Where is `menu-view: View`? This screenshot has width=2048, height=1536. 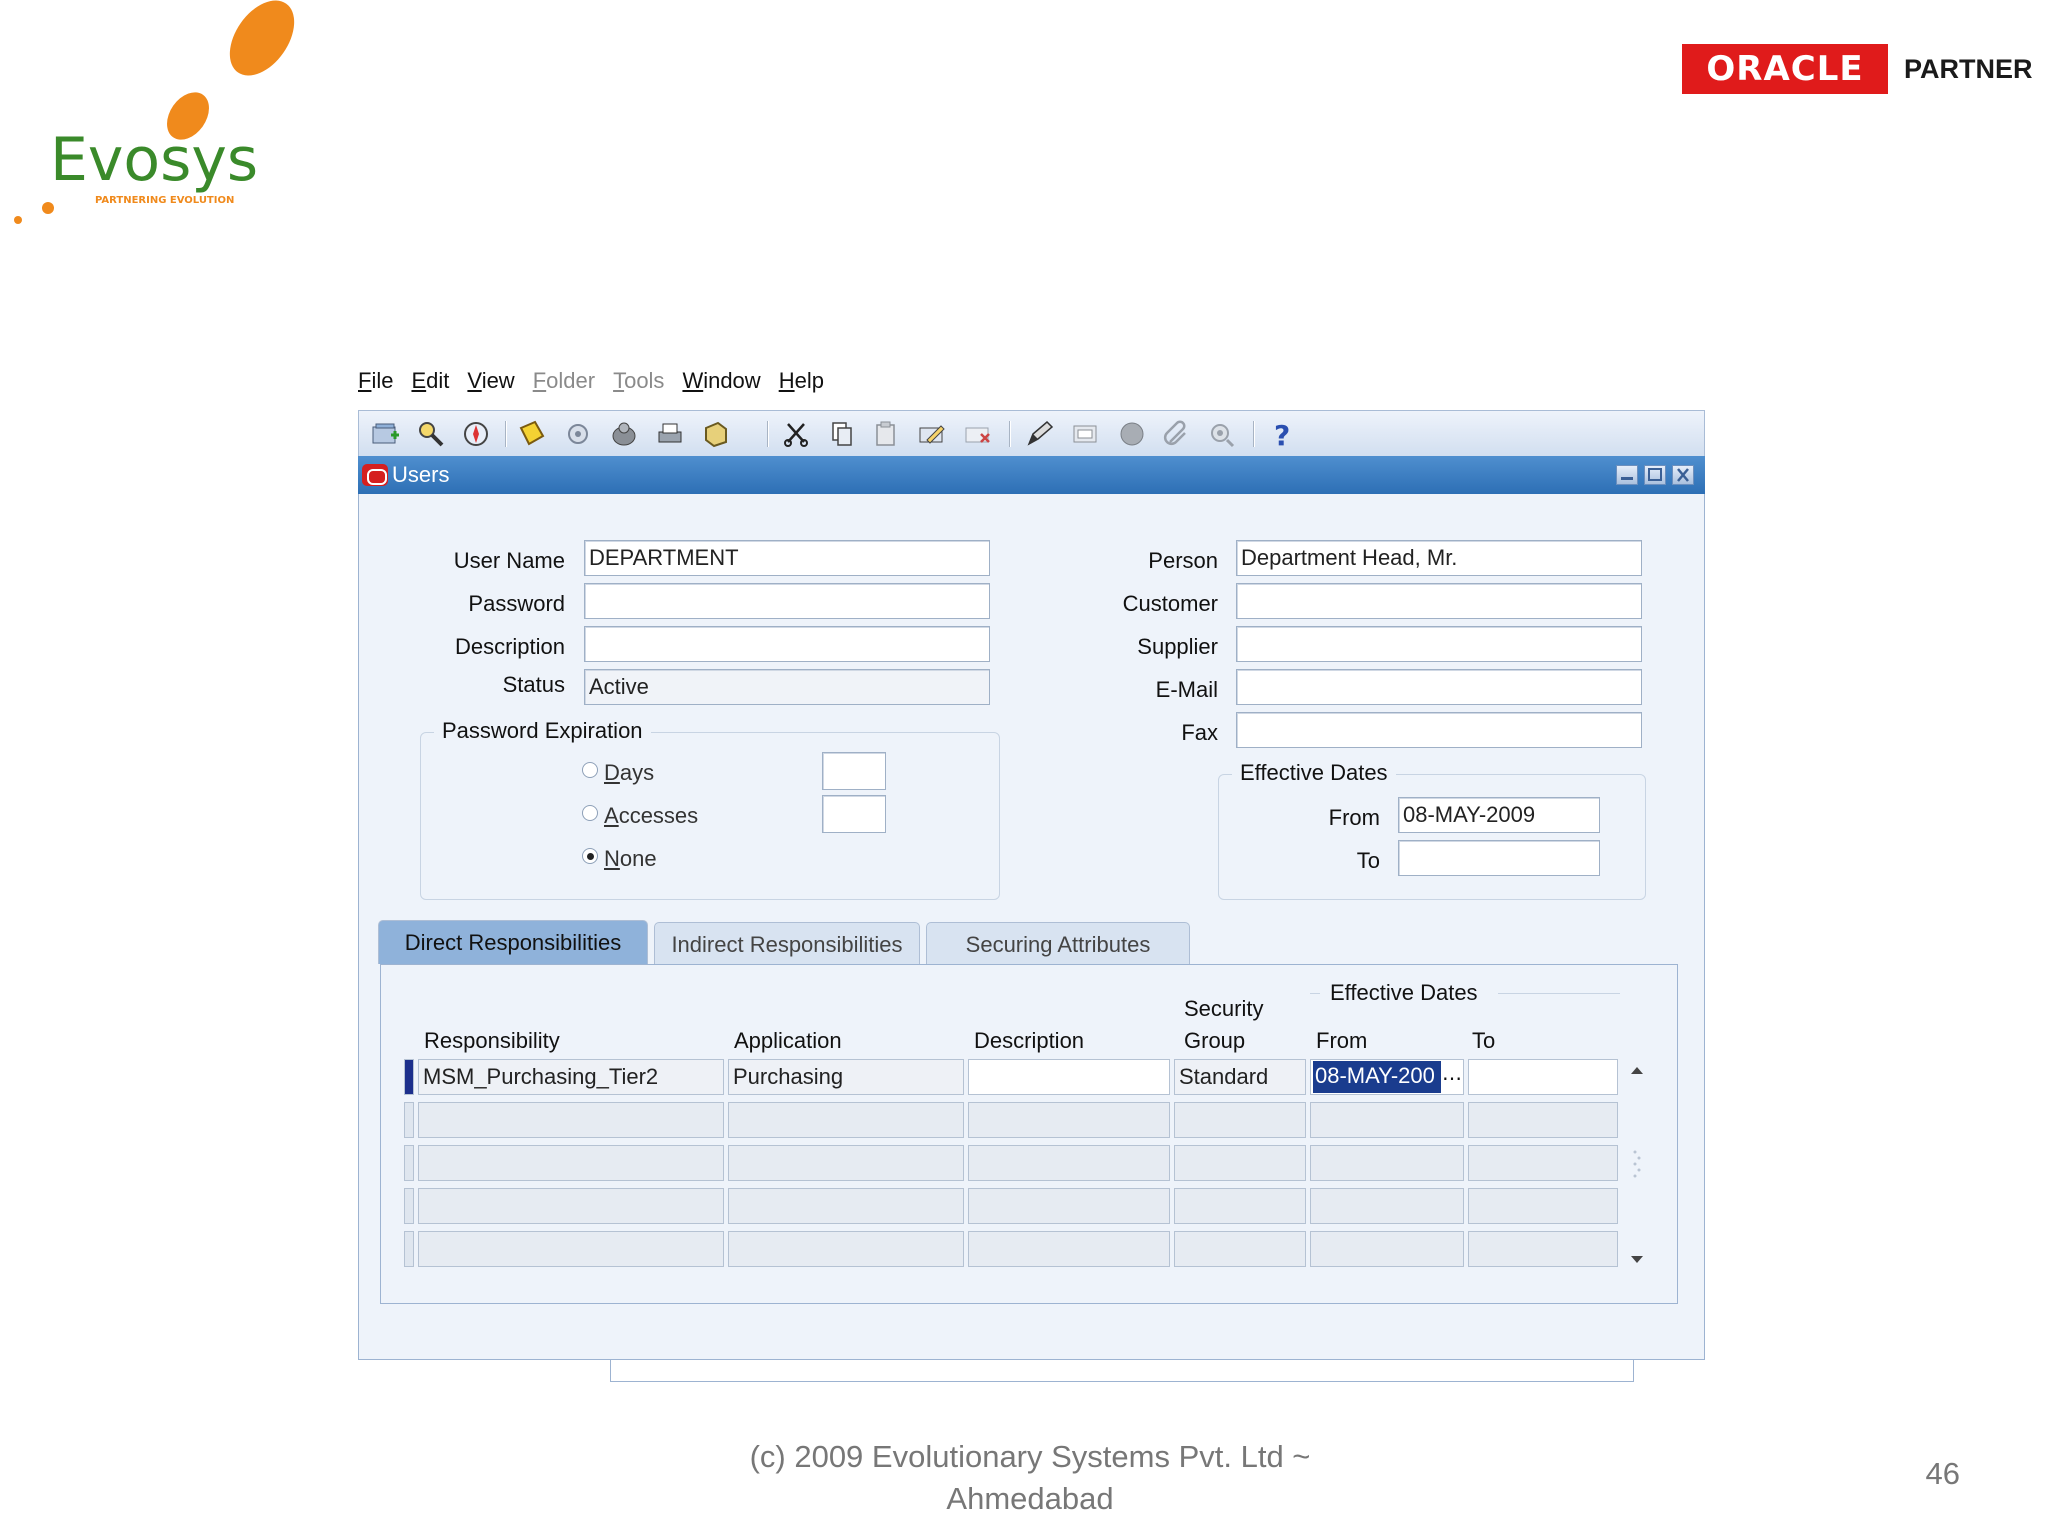 menu-view: View is located at coordinates (490, 384).